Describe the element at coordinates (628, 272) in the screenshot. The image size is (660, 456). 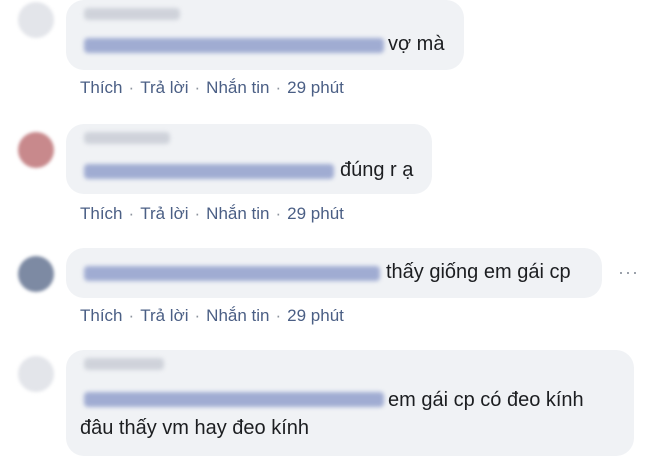
I see `more-options-icon: ···` at that location.